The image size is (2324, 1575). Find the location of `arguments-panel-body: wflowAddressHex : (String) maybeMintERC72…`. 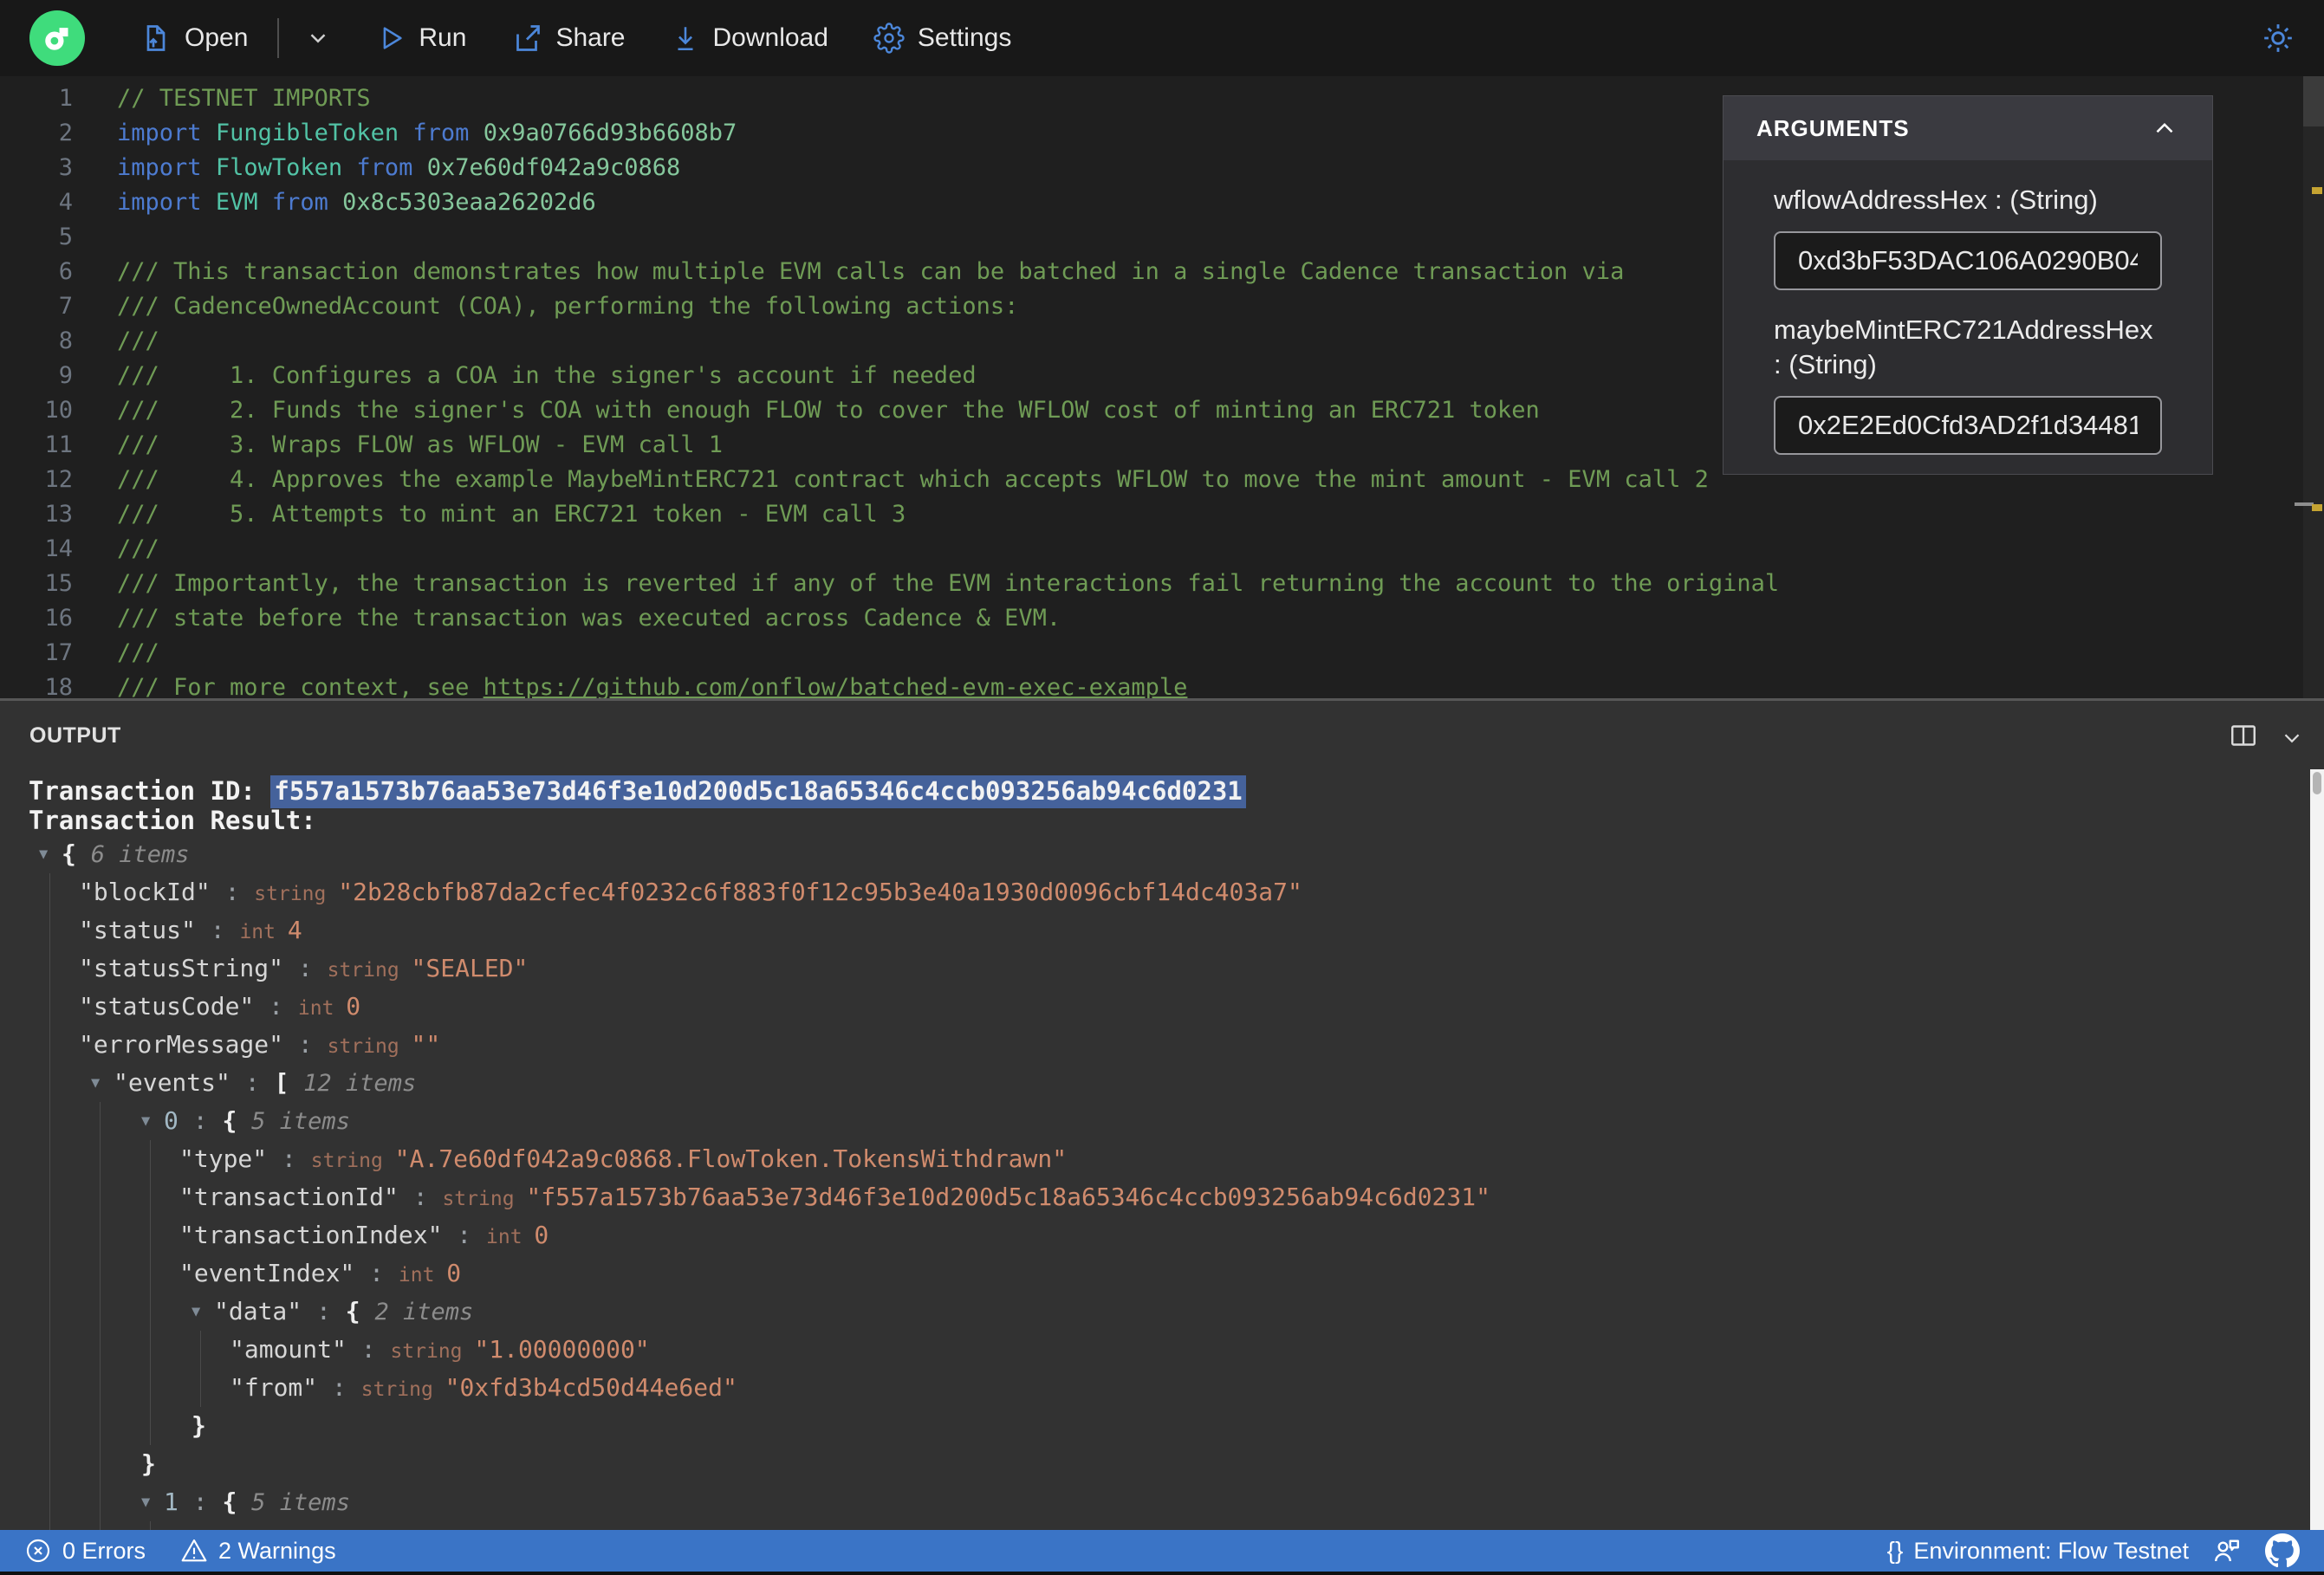

arguments-panel-body: wflowAddressHex : (String) maybeMintERC72… is located at coordinates (1968, 319).